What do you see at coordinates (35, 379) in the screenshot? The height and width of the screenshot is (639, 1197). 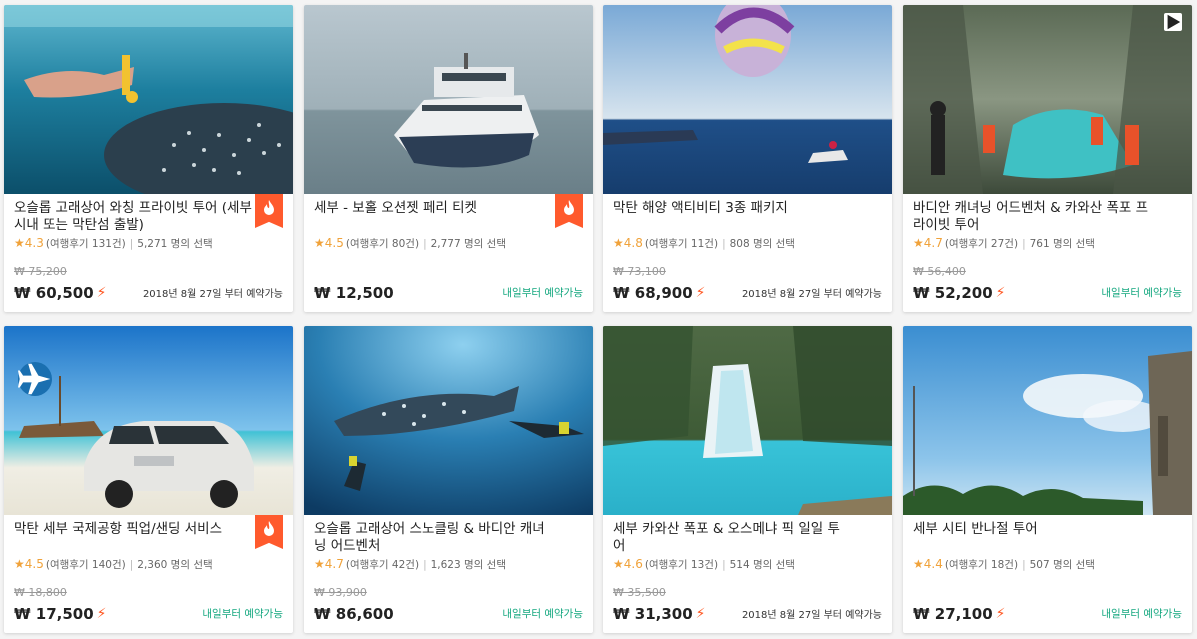 I see `airplane-icon` at bounding box center [35, 379].